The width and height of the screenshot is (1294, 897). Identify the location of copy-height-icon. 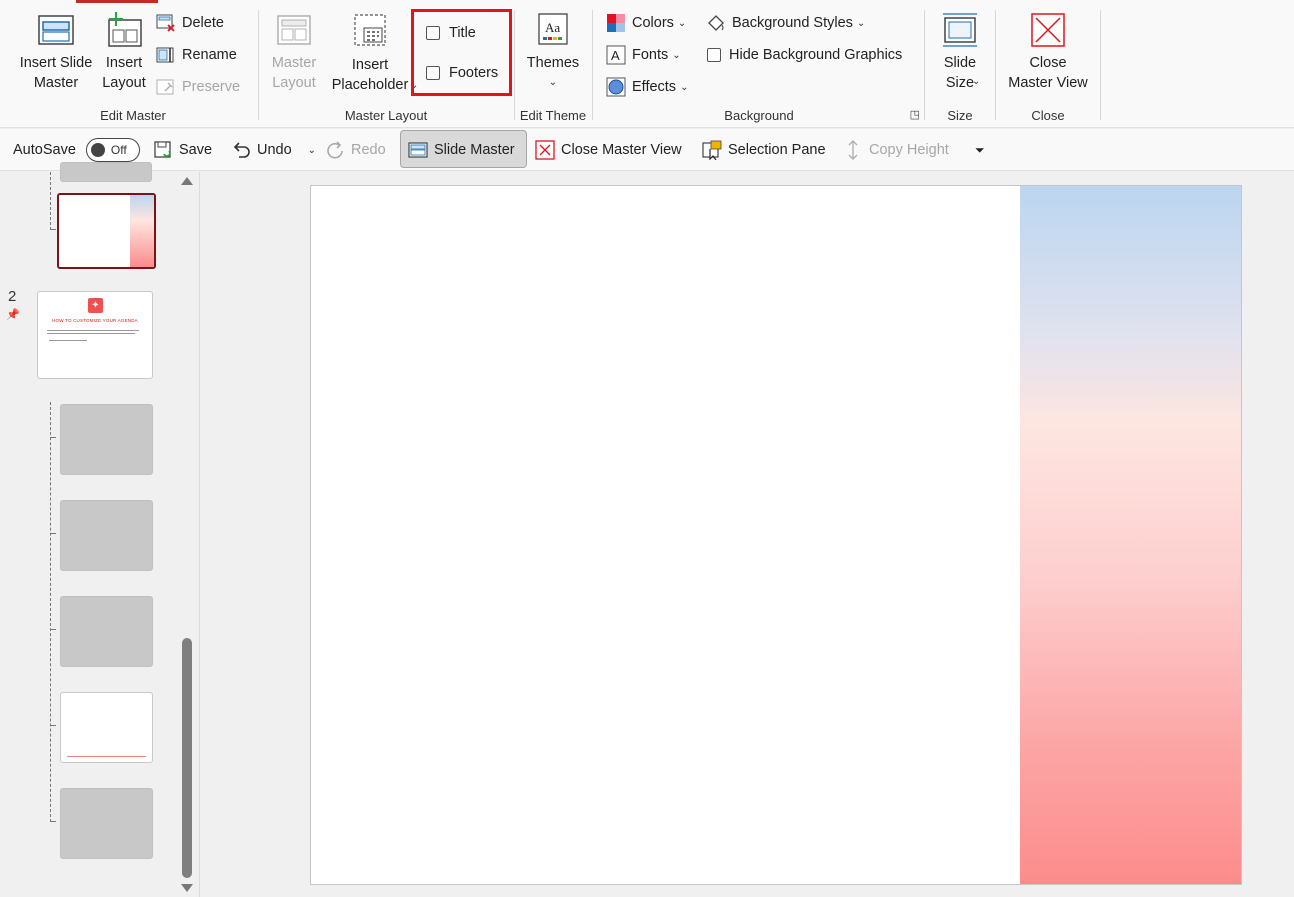
(853, 150).